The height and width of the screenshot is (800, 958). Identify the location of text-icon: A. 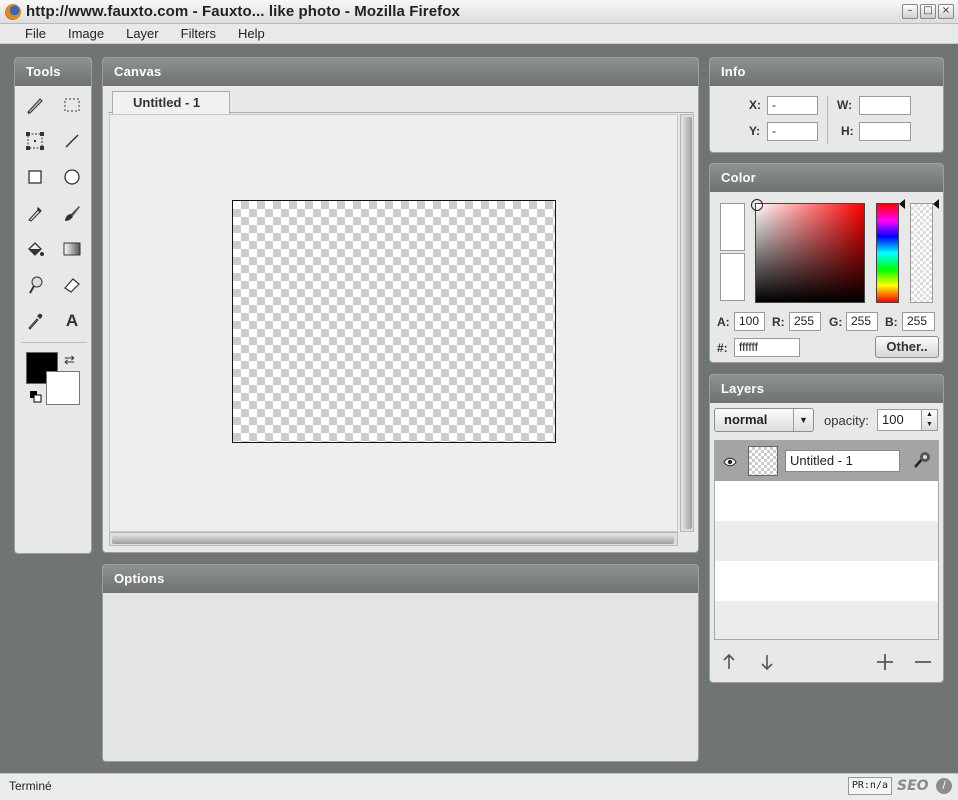
(72, 321).